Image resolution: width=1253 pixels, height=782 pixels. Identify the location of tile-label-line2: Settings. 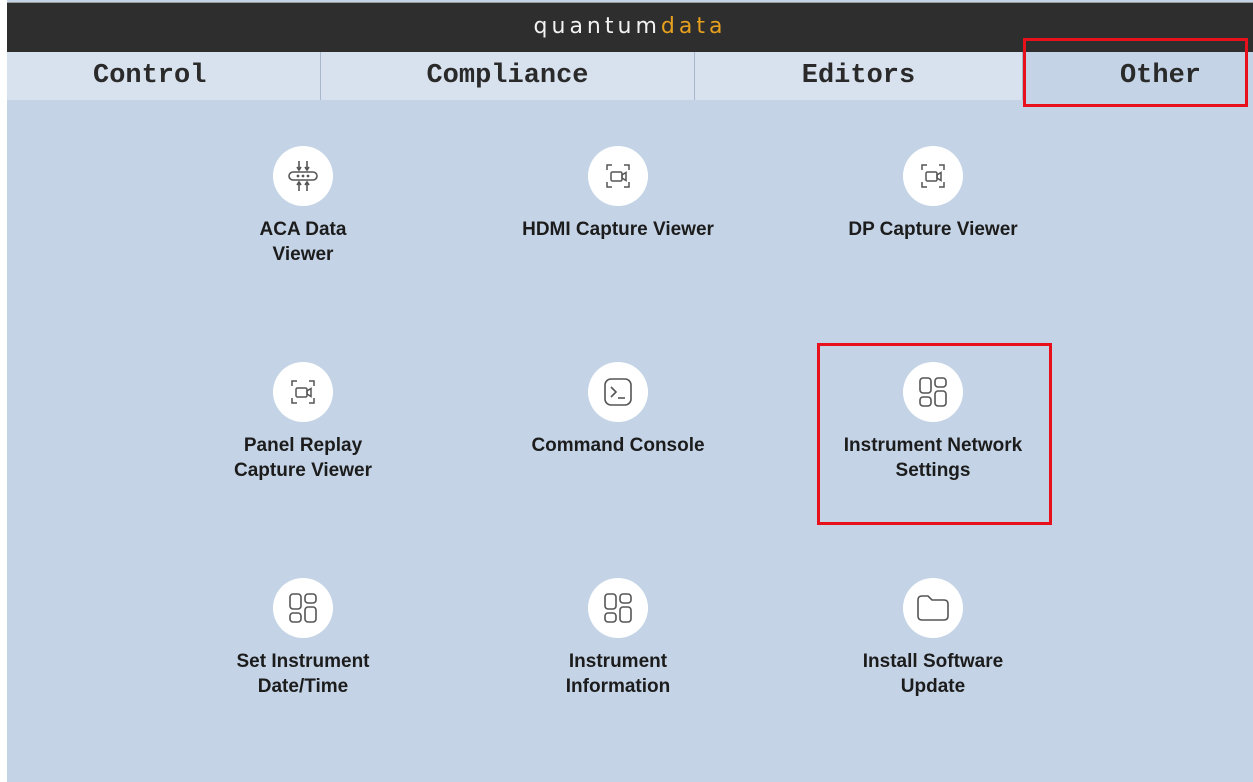
(933, 470).